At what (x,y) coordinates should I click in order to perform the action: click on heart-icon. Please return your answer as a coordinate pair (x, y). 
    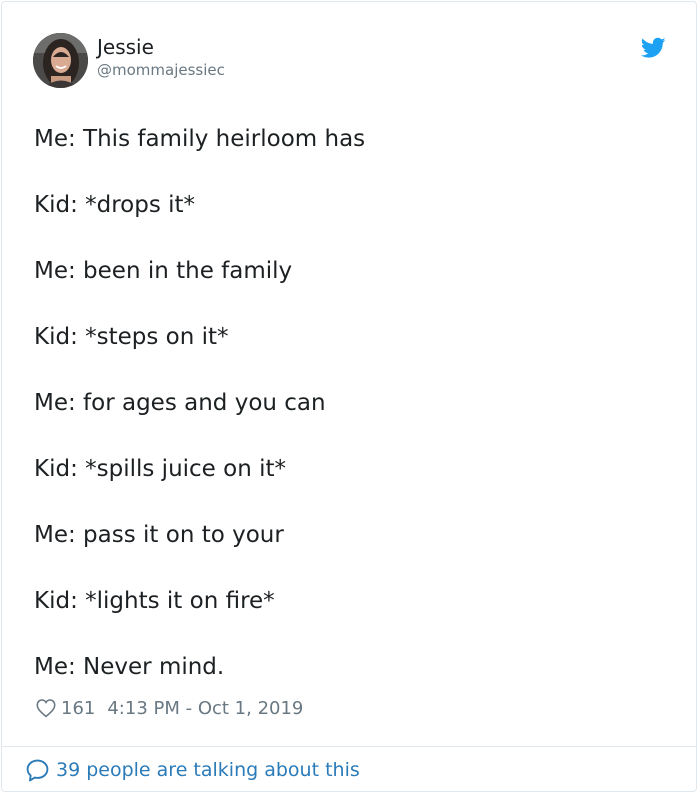
    Looking at the image, I should click on (46, 708).